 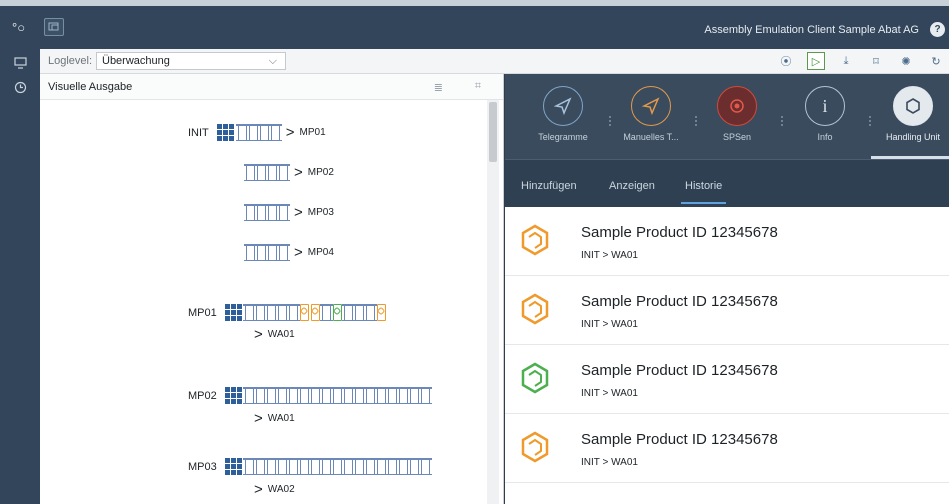 What do you see at coordinates (198, 132) in the screenshot?
I see `init-label: INIT` at bounding box center [198, 132].